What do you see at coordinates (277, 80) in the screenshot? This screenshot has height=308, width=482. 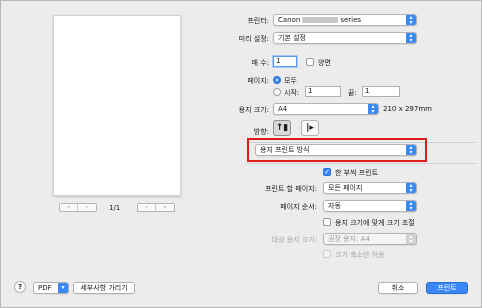 I see `pages-all-radio` at bounding box center [277, 80].